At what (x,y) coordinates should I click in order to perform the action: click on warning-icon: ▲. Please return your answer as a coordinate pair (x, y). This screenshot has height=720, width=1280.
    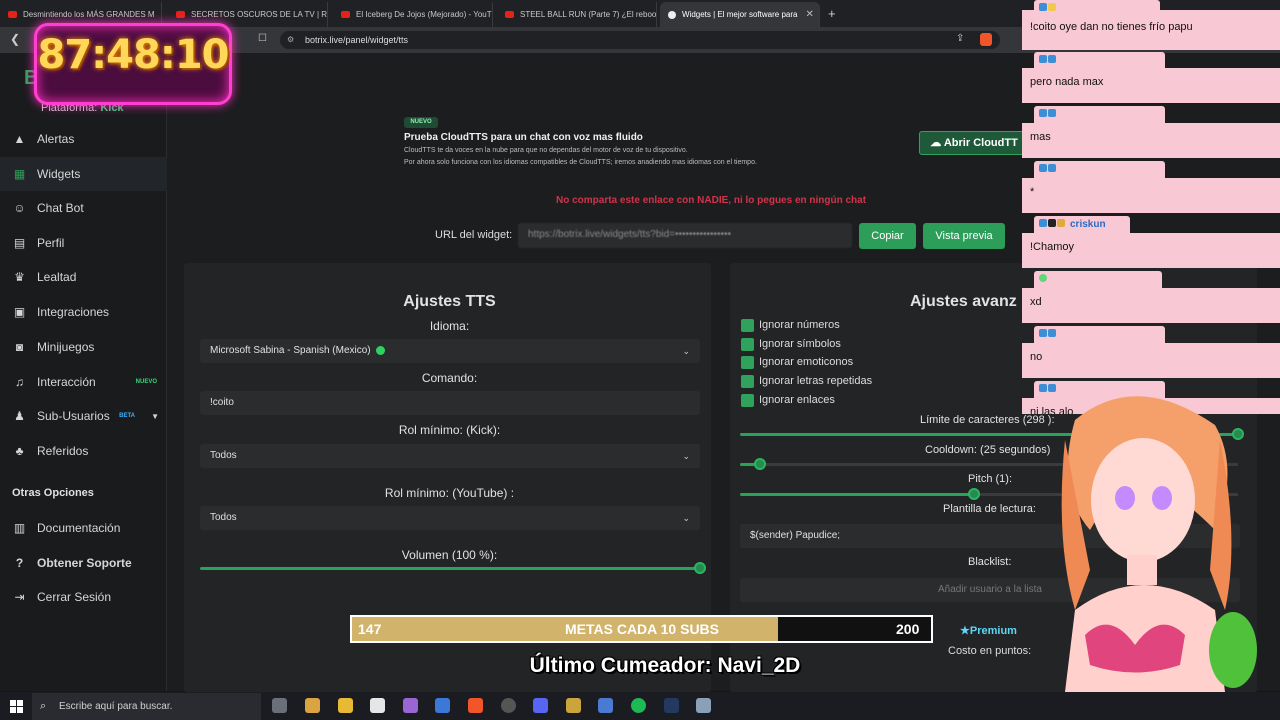
    Looking at the image, I should click on (19, 138).